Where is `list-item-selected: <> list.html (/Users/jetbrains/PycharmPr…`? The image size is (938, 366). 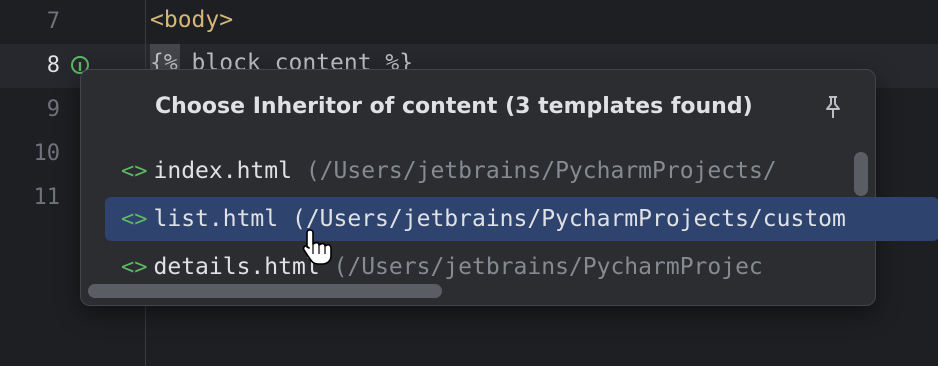 list-item-selected: <> list.html (/Users/jetbrains/PycharmPr… is located at coordinates (521, 219).